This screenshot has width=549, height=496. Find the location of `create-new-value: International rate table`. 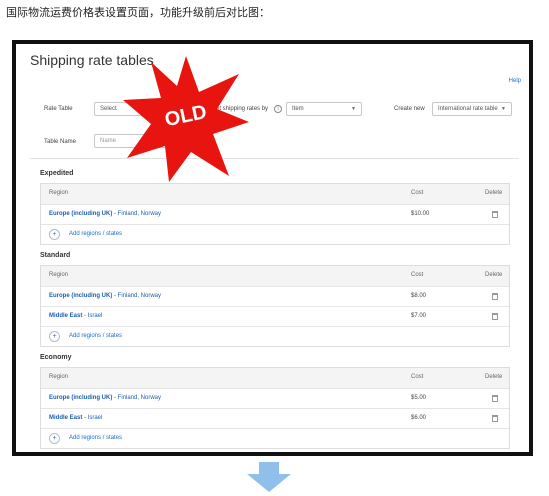

create-new-value: International rate table is located at coordinates (468, 109).